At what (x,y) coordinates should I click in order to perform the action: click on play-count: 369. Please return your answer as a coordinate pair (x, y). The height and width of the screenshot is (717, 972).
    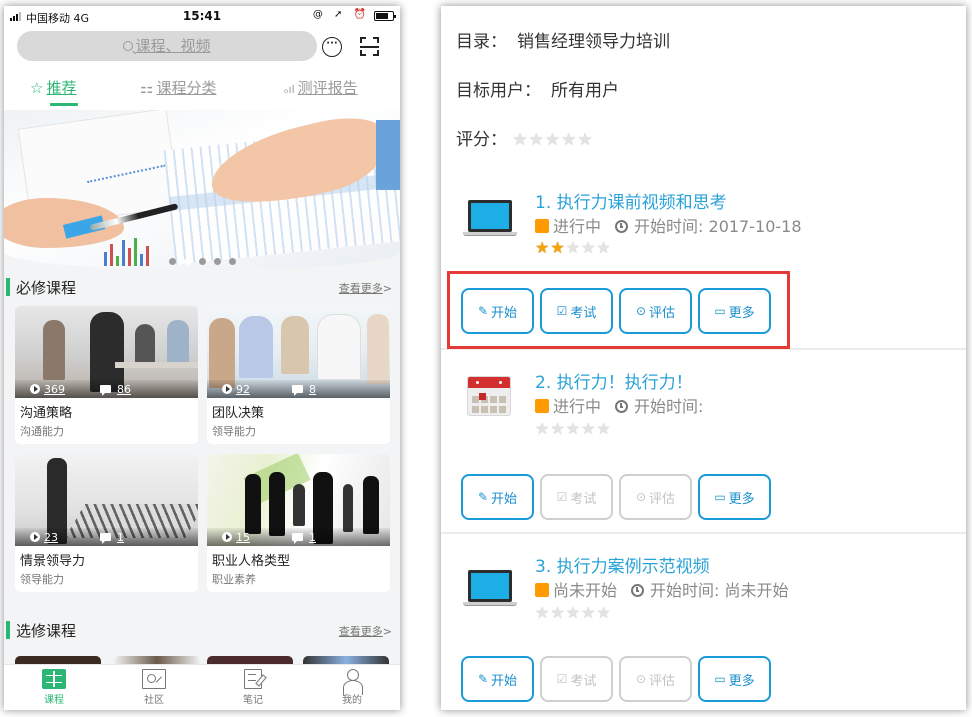
    Looking at the image, I should click on (54, 389).